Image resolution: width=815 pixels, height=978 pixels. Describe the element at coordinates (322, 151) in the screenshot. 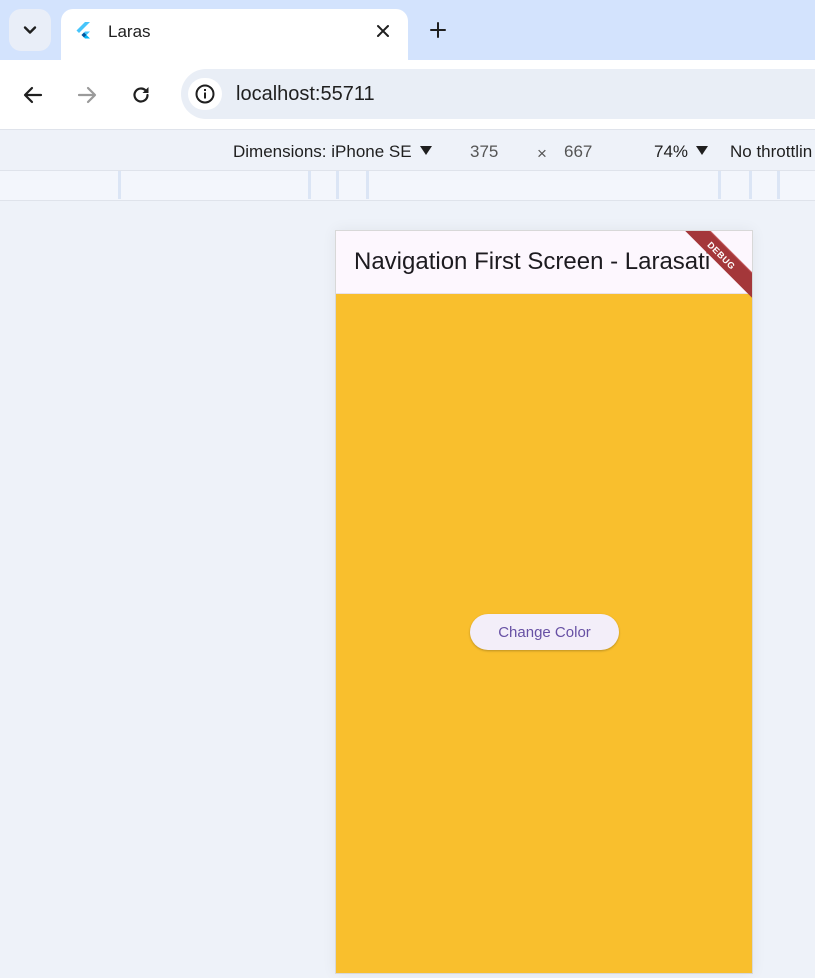

I see `device-dimensions-label: Dimensions: iPhone SE` at that location.